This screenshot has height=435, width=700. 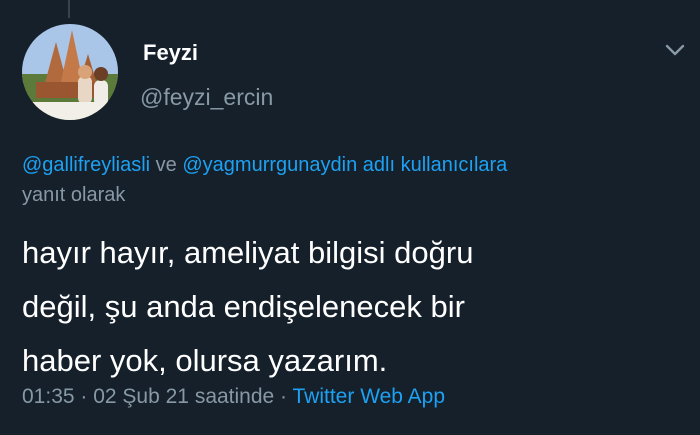 I want to click on author-display-name: Feyzi, so click(x=170, y=53).